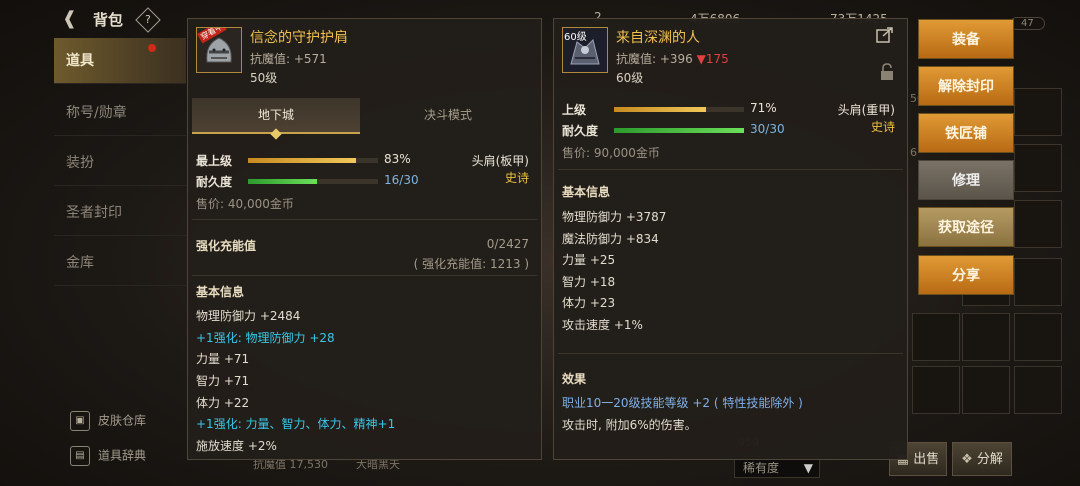  I want to click on upgrade-label: 最上级, so click(214, 161).